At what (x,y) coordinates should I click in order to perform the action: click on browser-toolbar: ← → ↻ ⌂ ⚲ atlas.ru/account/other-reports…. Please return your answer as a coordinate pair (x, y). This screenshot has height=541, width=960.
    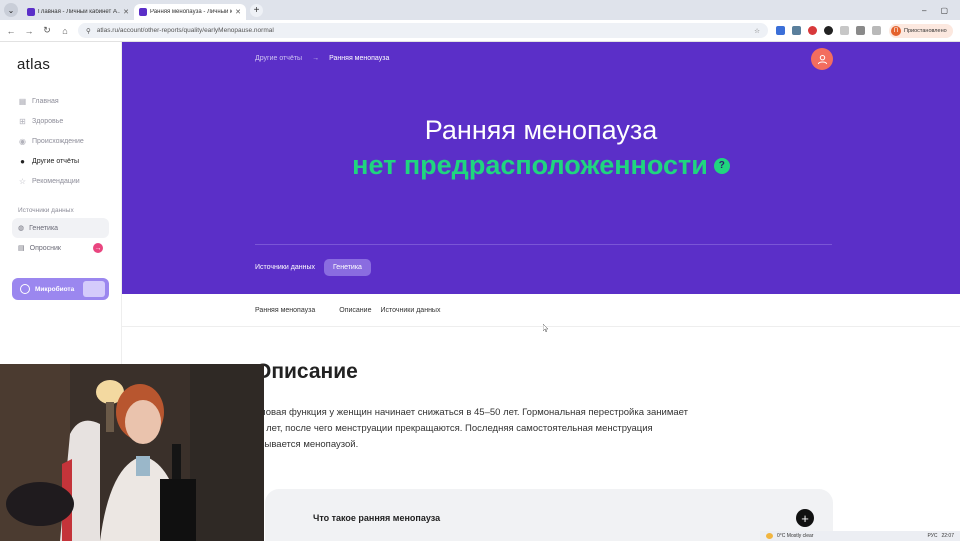
    Looking at the image, I should click on (480, 31).